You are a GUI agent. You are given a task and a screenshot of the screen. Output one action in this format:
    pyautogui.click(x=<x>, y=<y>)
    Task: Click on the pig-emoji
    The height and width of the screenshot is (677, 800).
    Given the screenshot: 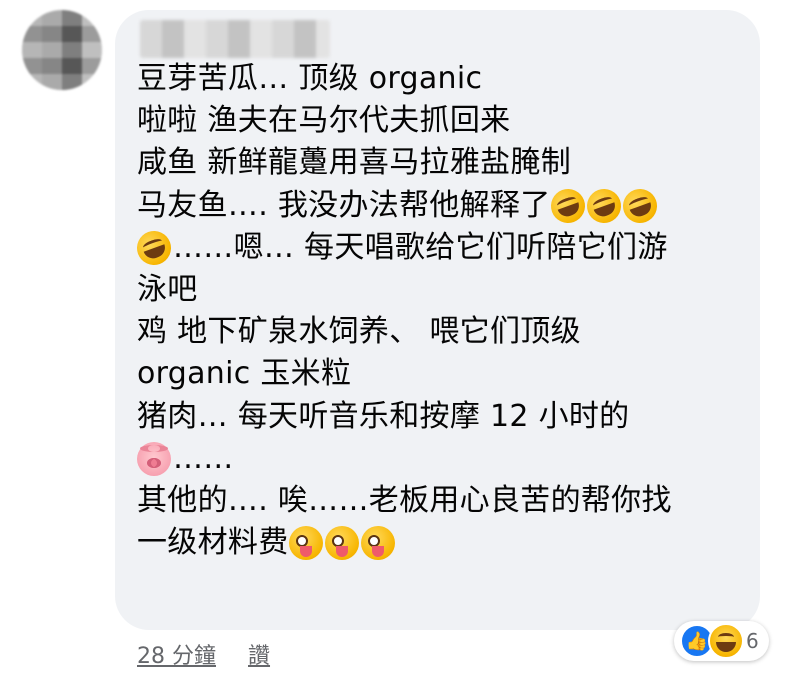 What is the action you would take?
    pyautogui.click(x=154, y=458)
    